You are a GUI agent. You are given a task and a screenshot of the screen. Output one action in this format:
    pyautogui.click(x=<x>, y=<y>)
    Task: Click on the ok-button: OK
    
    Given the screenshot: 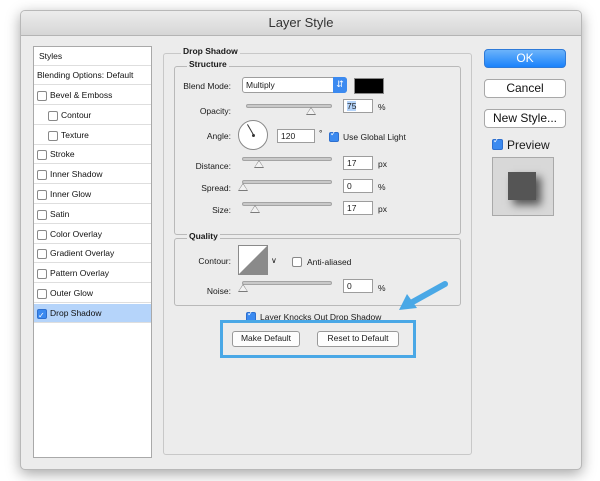 What is the action you would take?
    pyautogui.click(x=525, y=58)
    